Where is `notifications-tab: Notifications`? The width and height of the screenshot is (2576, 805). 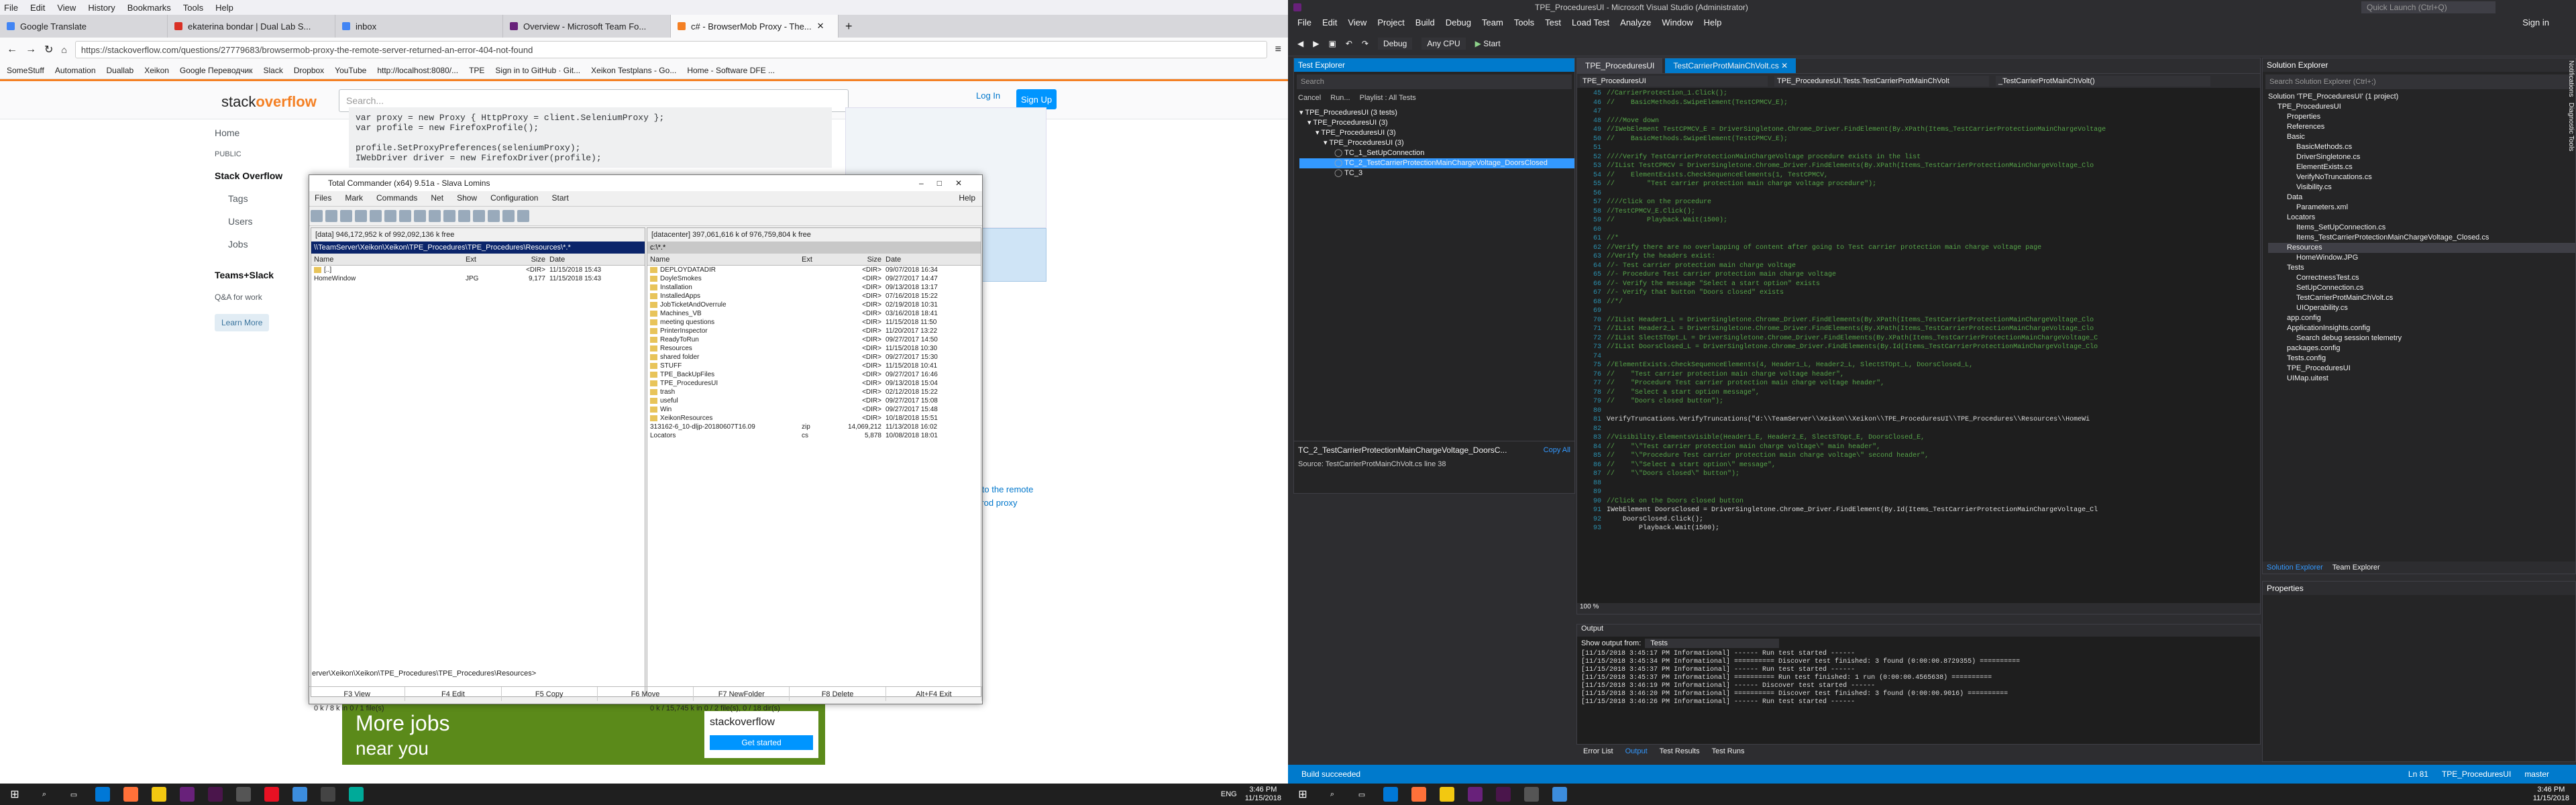
notifications-tab: Notifications is located at coordinates (2571, 78).